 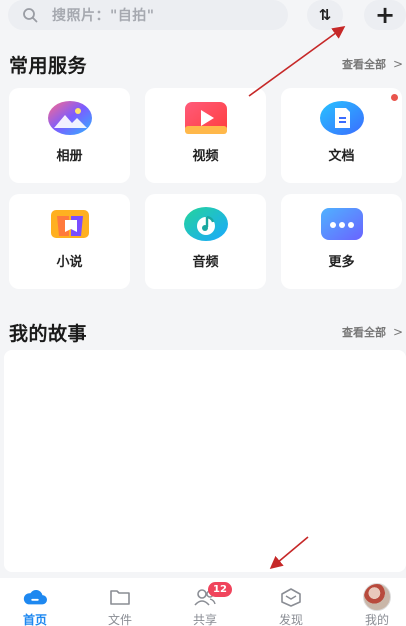 What do you see at coordinates (70, 118) in the screenshot?
I see `album-icon` at bounding box center [70, 118].